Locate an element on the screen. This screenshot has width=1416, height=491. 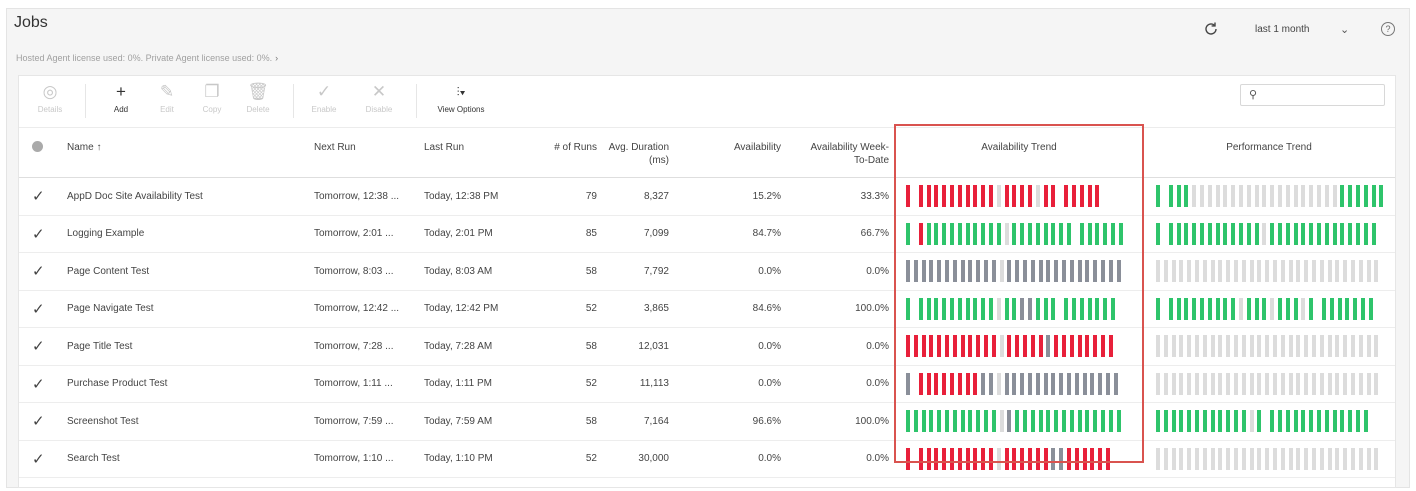
column-header-avg-duration: Avg. Duration (ms) is located at coordinates (633, 154).